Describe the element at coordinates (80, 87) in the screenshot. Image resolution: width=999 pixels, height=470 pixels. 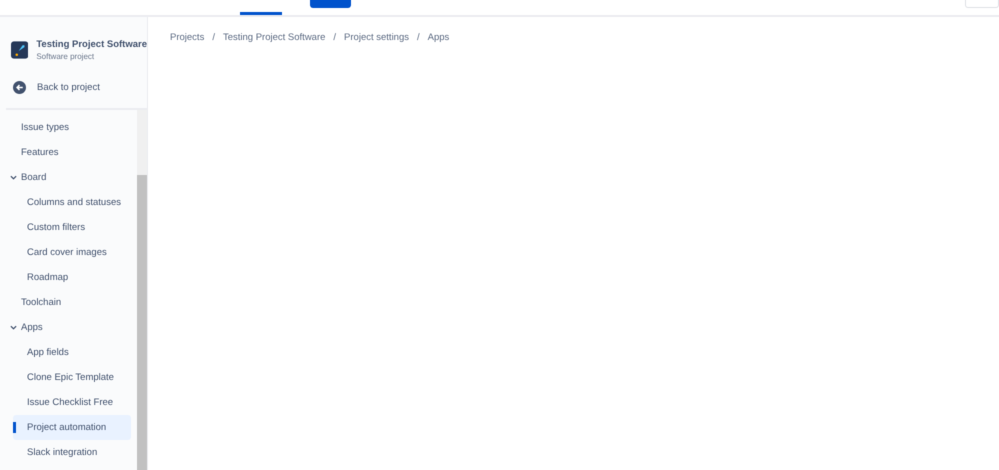
I see `back-link: Back to project` at that location.